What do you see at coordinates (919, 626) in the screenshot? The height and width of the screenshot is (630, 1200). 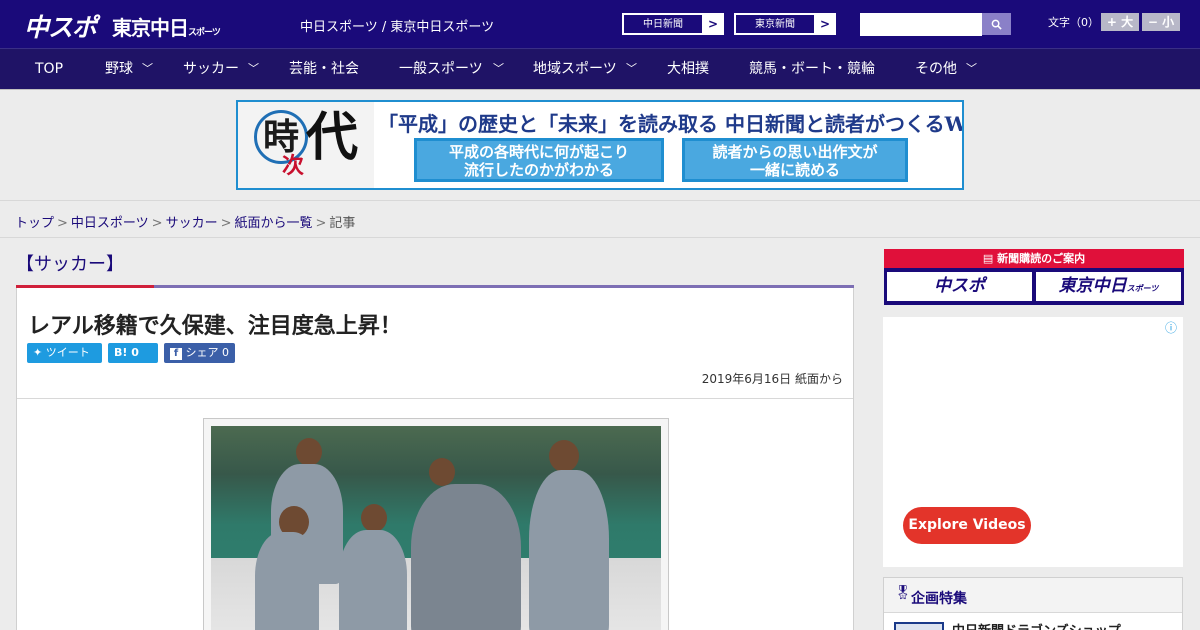 I see `dragons-shop-thumbnail` at bounding box center [919, 626].